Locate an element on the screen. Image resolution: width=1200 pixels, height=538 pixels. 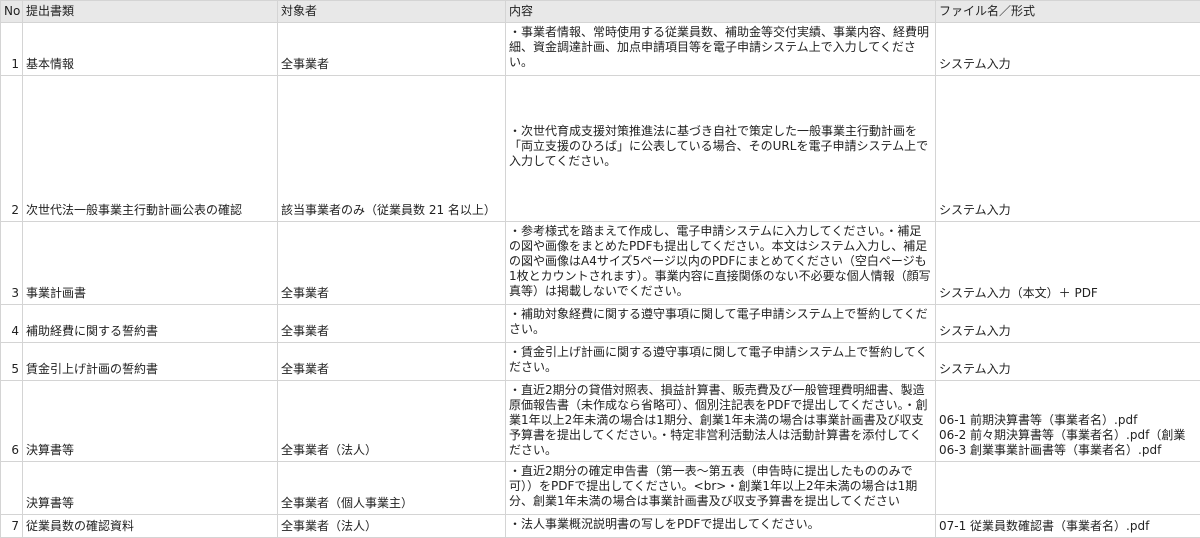
file-name-line: 07-1 従業員数確認書（事業者名）.pdf is located at coordinates (1068, 526).